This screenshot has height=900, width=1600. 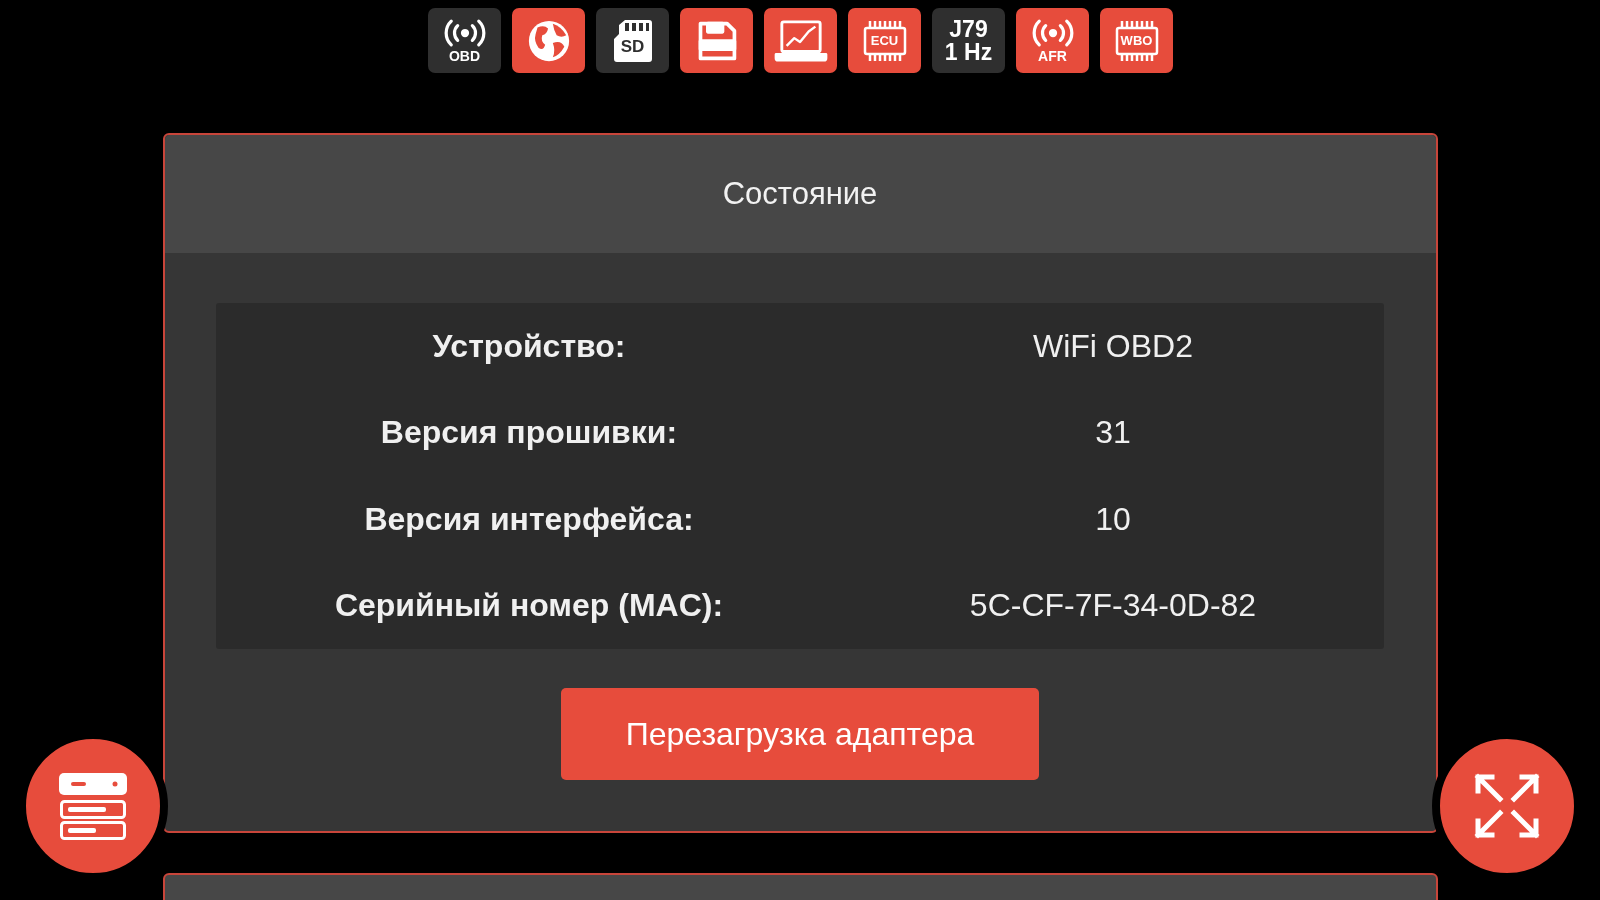 I want to click on toolbar-button: AFR, so click(x=1052, y=40).